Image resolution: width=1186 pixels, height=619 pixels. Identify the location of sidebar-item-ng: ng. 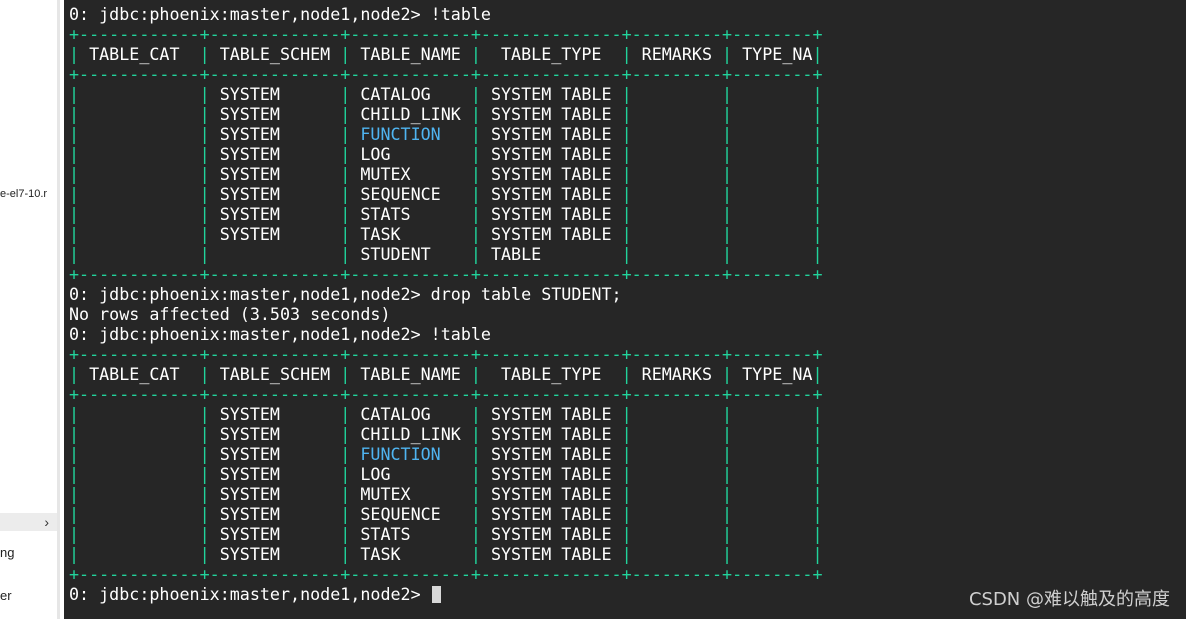
(7, 552).